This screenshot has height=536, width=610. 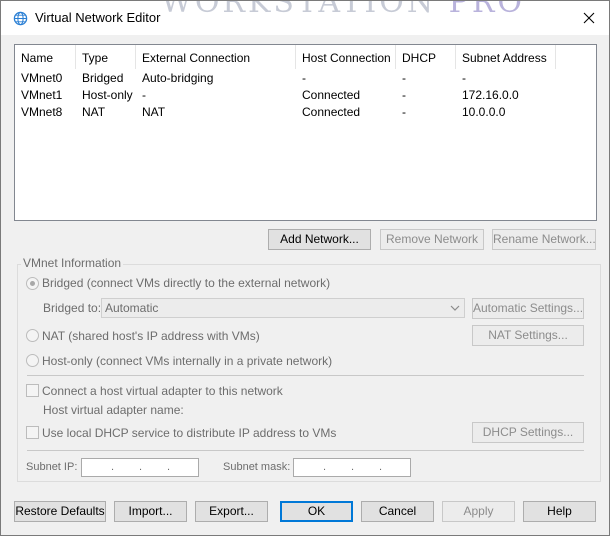 I want to click on cell-type: Host-only, so click(x=107, y=95).